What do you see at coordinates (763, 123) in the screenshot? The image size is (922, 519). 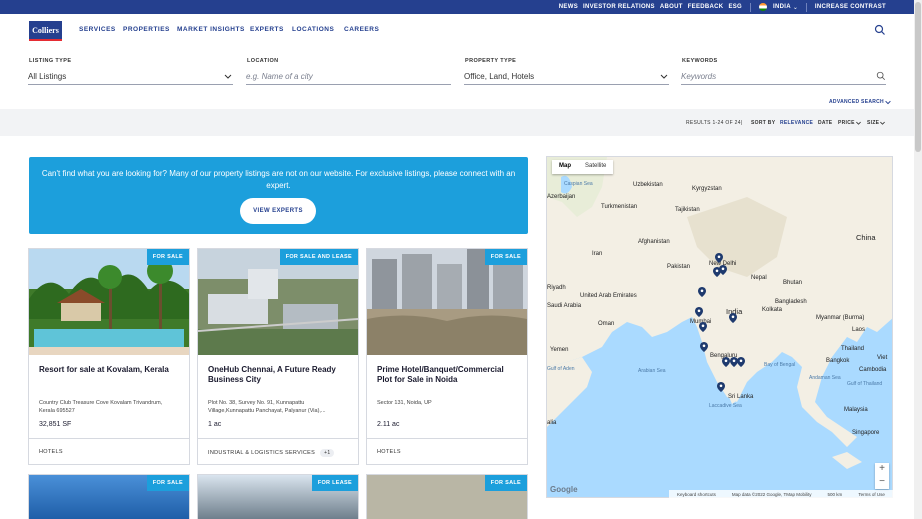 I see `sort-by-label: SORT BY` at bounding box center [763, 123].